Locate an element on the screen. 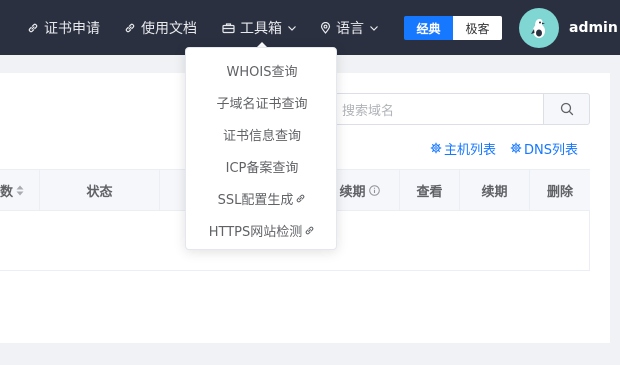 The width and height of the screenshot is (620, 365). penguin-icon is located at coordinates (538, 28).